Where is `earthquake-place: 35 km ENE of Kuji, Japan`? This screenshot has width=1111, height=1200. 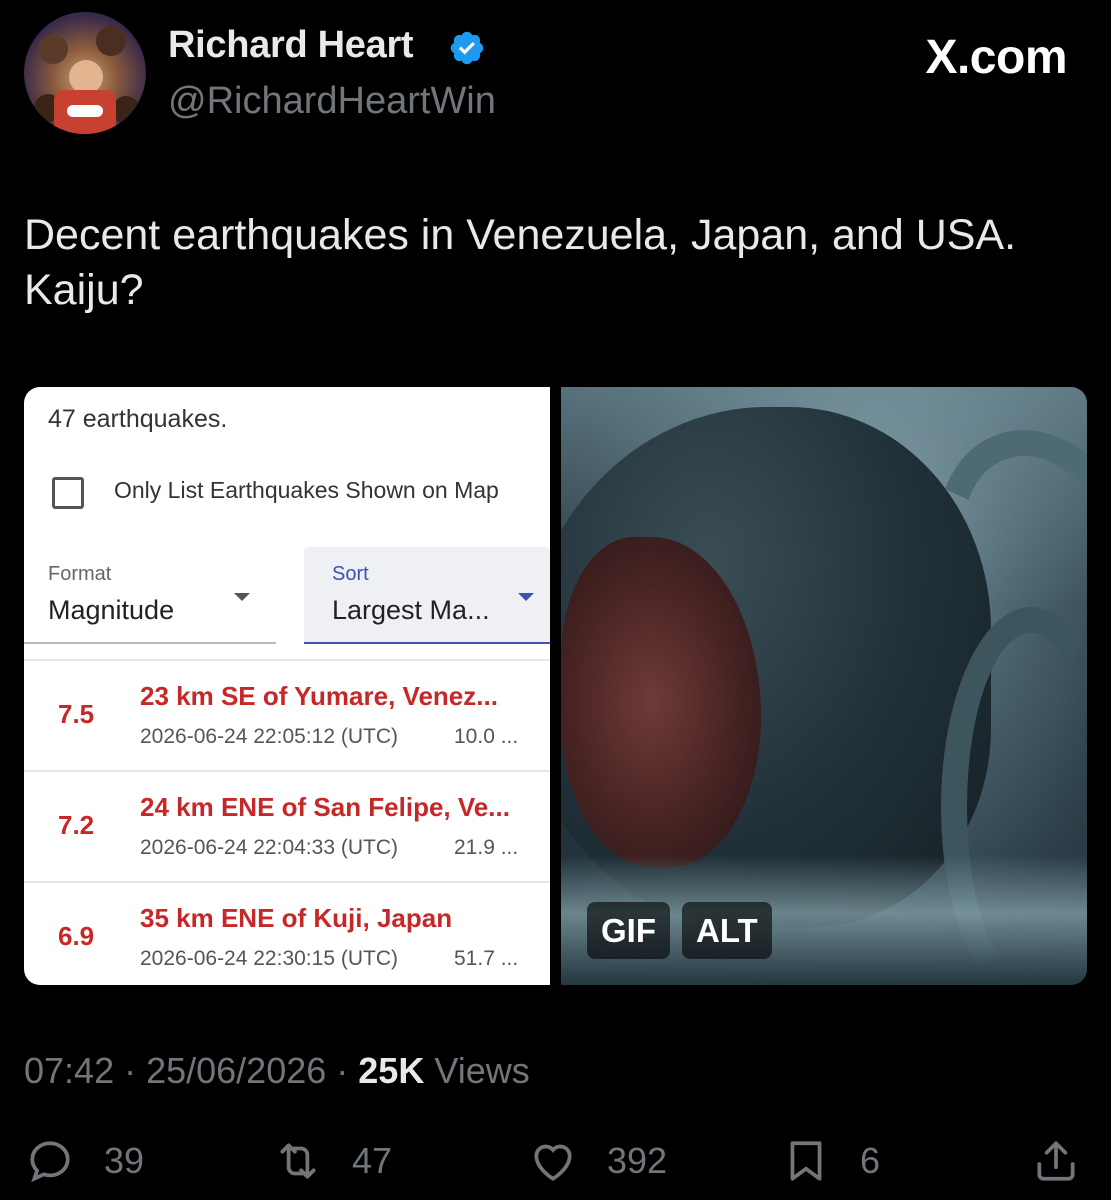
earthquake-place: 35 km ENE of Kuji, Japan is located at coordinates (296, 918).